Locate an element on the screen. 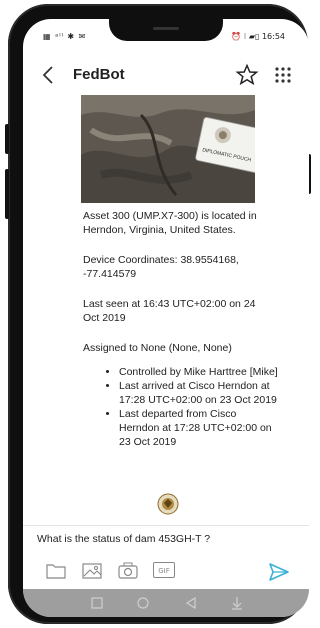 The width and height of the screenshot is (320, 628). system-nav-bar is located at coordinates (166, 603).